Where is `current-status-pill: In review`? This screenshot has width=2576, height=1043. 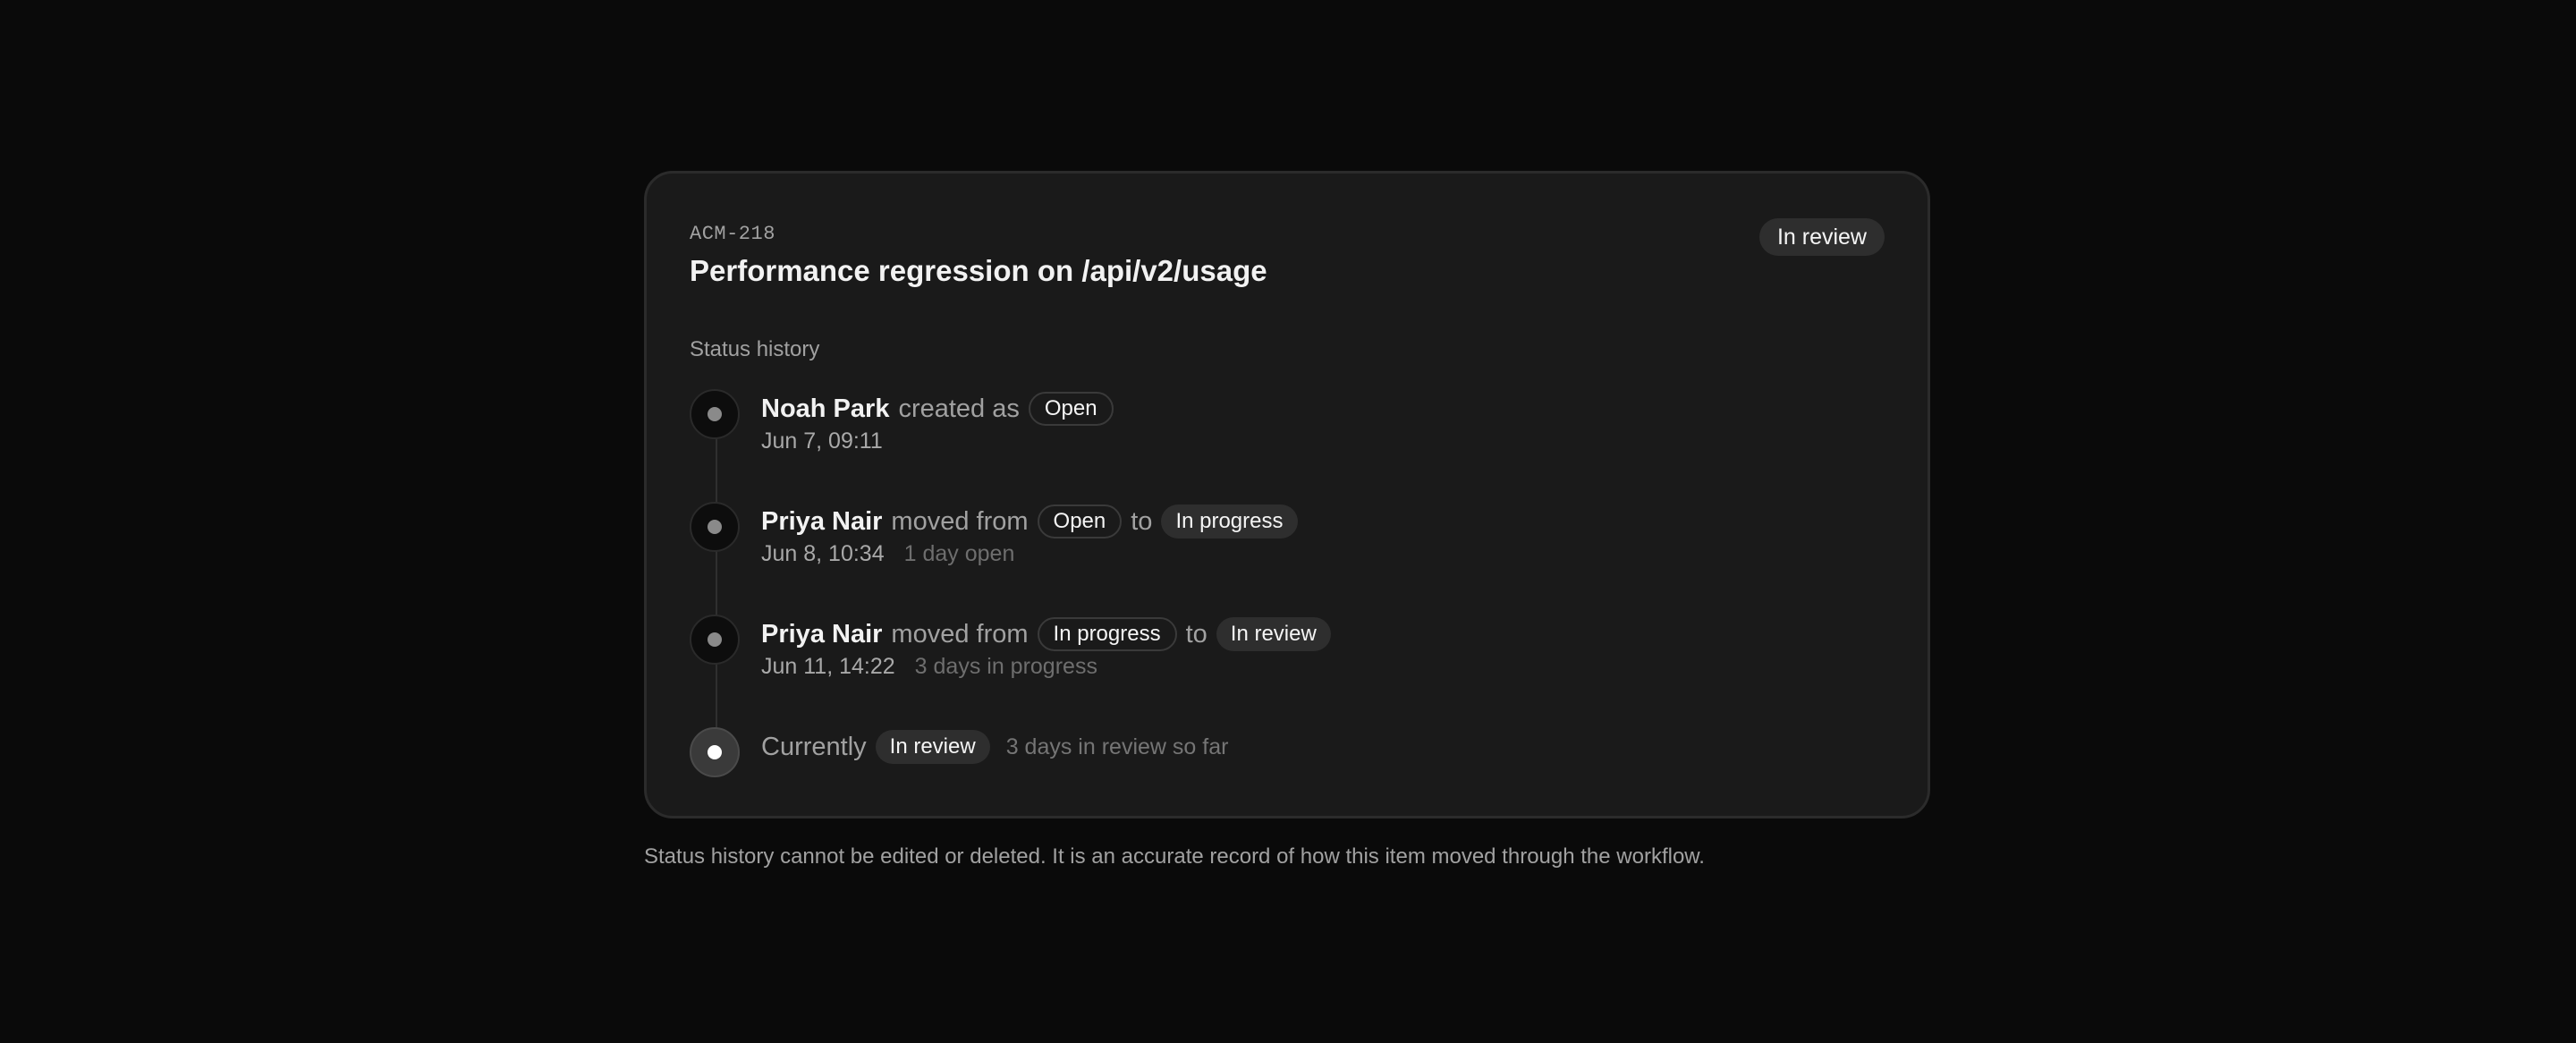 current-status-pill: In review is located at coordinates (932, 747).